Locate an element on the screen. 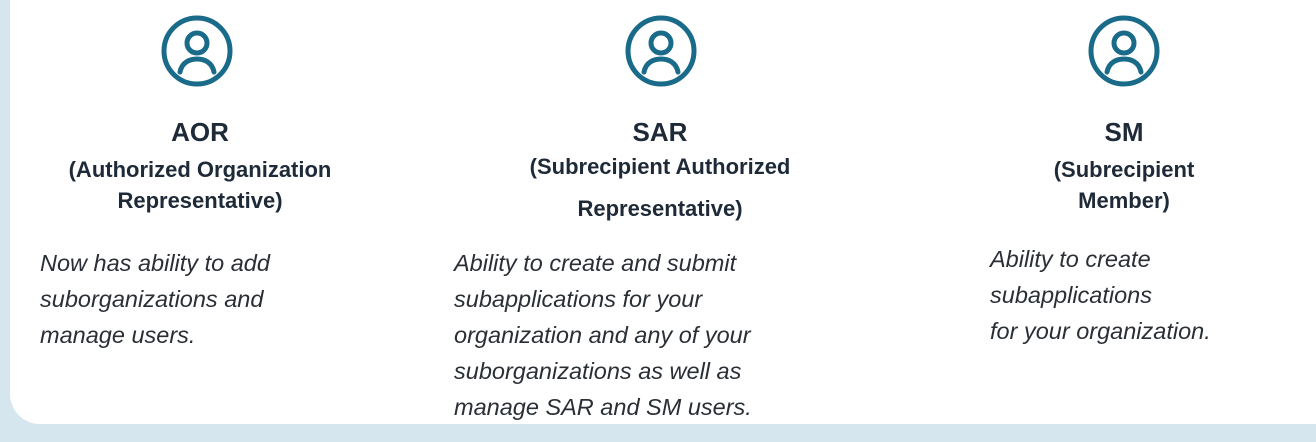 The image size is (1316, 442). role-abbr: SM is located at coordinates (1124, 132).